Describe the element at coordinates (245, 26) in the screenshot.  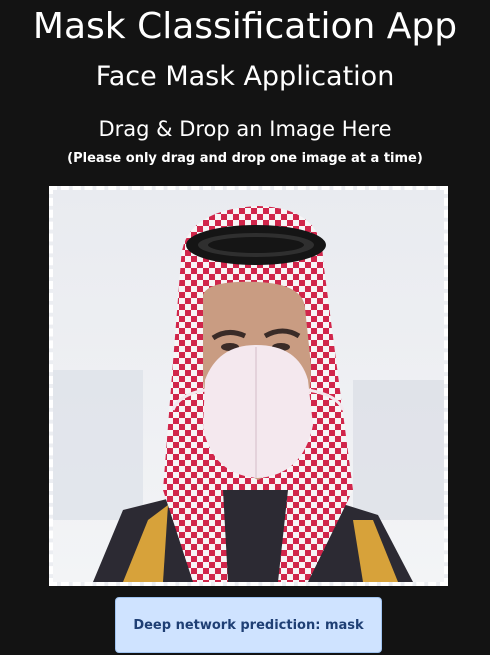
I see `app-title: Mask Classification App` at that location.